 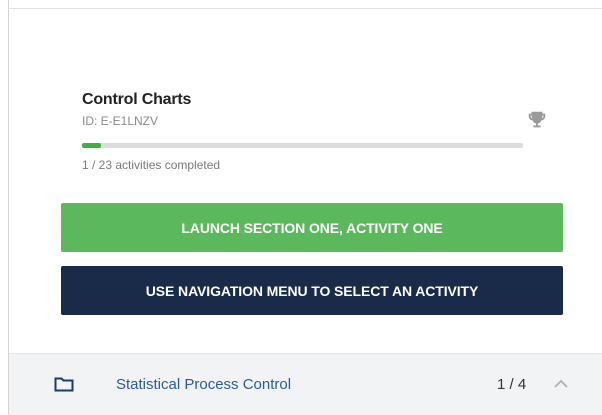 What do you see at coordinates (92, 145) in the screenshot?
I see `progress-bar-fill` at bounding box center [92, 145].